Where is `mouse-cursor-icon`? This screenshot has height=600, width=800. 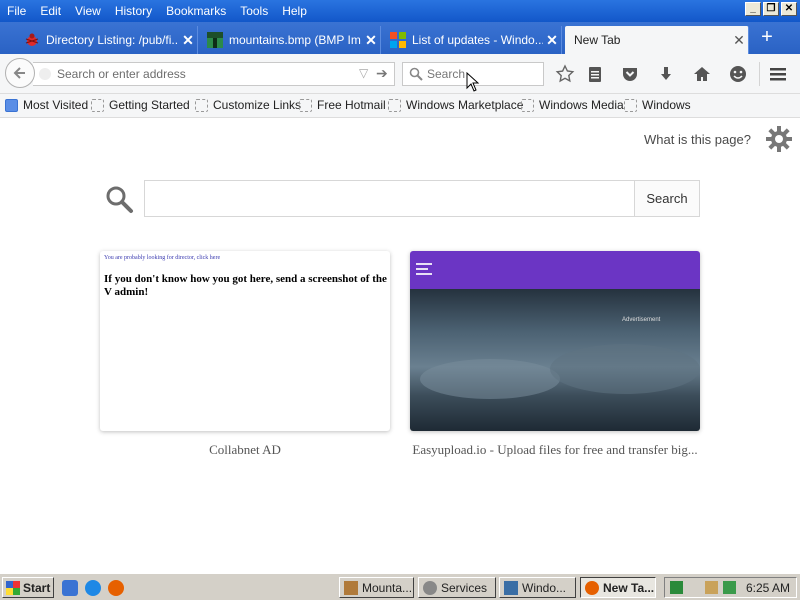 mouse-cursor-icon is located at coordinates (473, 82).